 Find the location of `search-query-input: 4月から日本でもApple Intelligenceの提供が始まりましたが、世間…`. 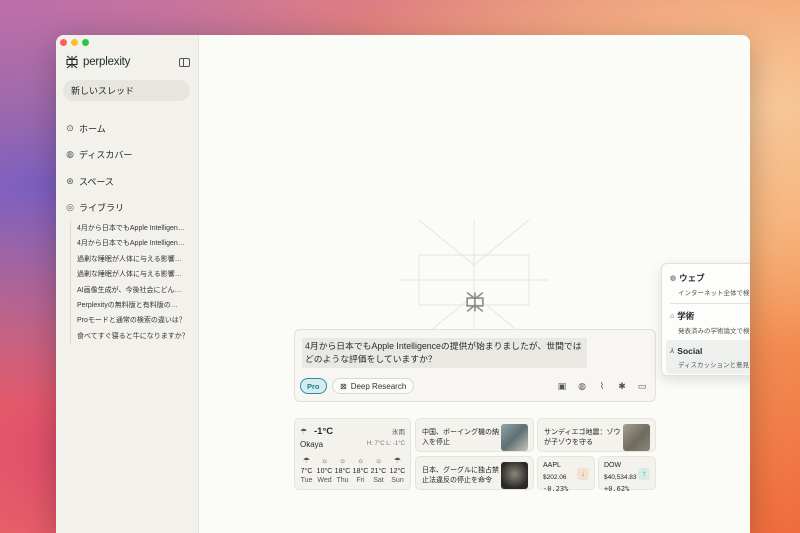

search-query-input: 4月から日本でもApple Intelligenceの提供が始まりましたが、世間… is located at coordinates (444, 353).